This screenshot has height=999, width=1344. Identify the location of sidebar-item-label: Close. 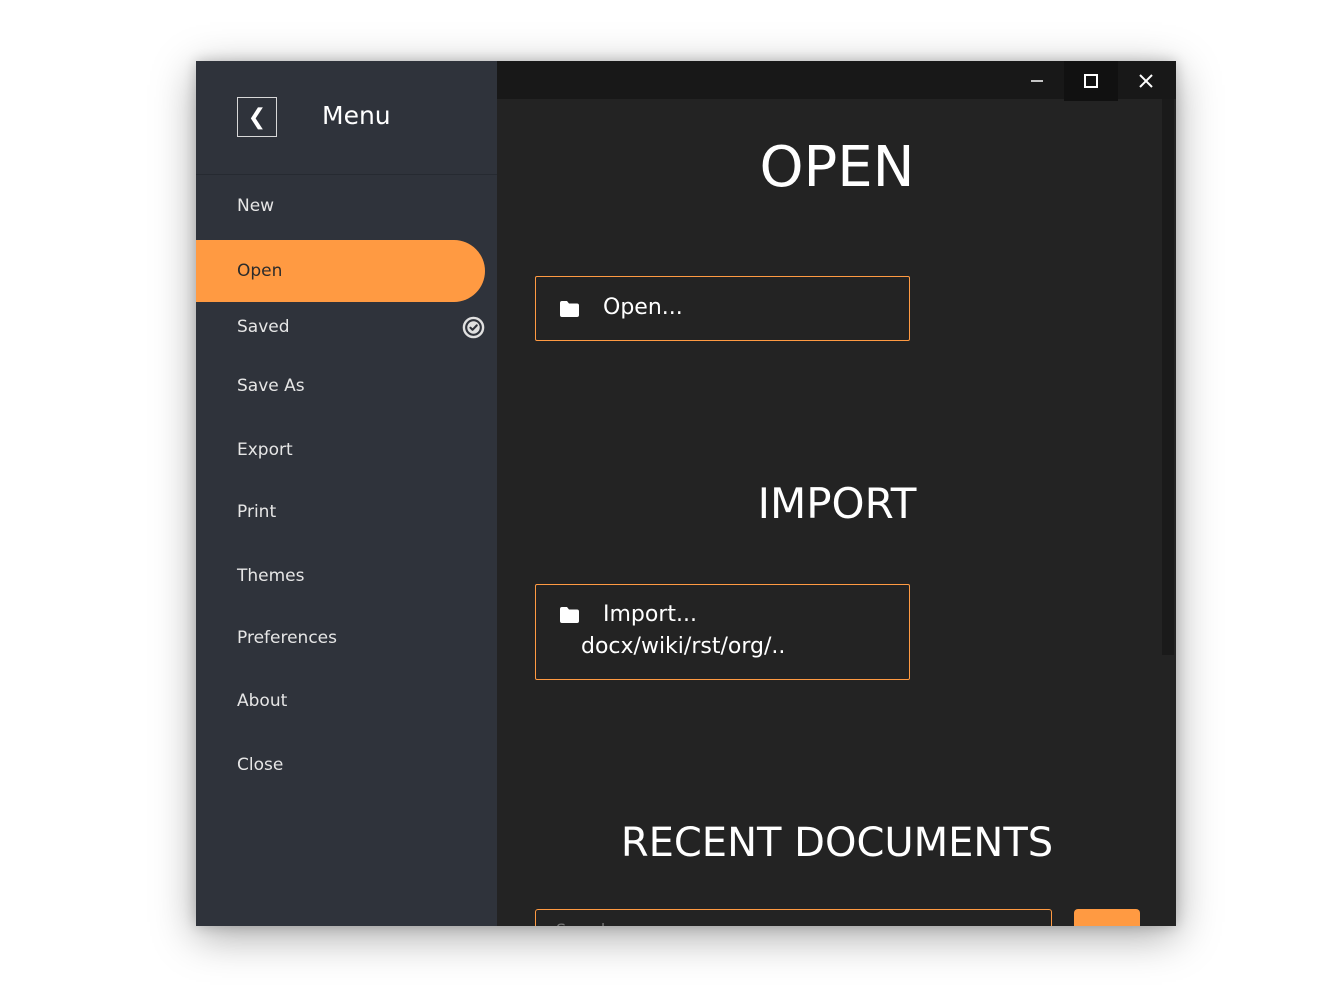
(260, 765).